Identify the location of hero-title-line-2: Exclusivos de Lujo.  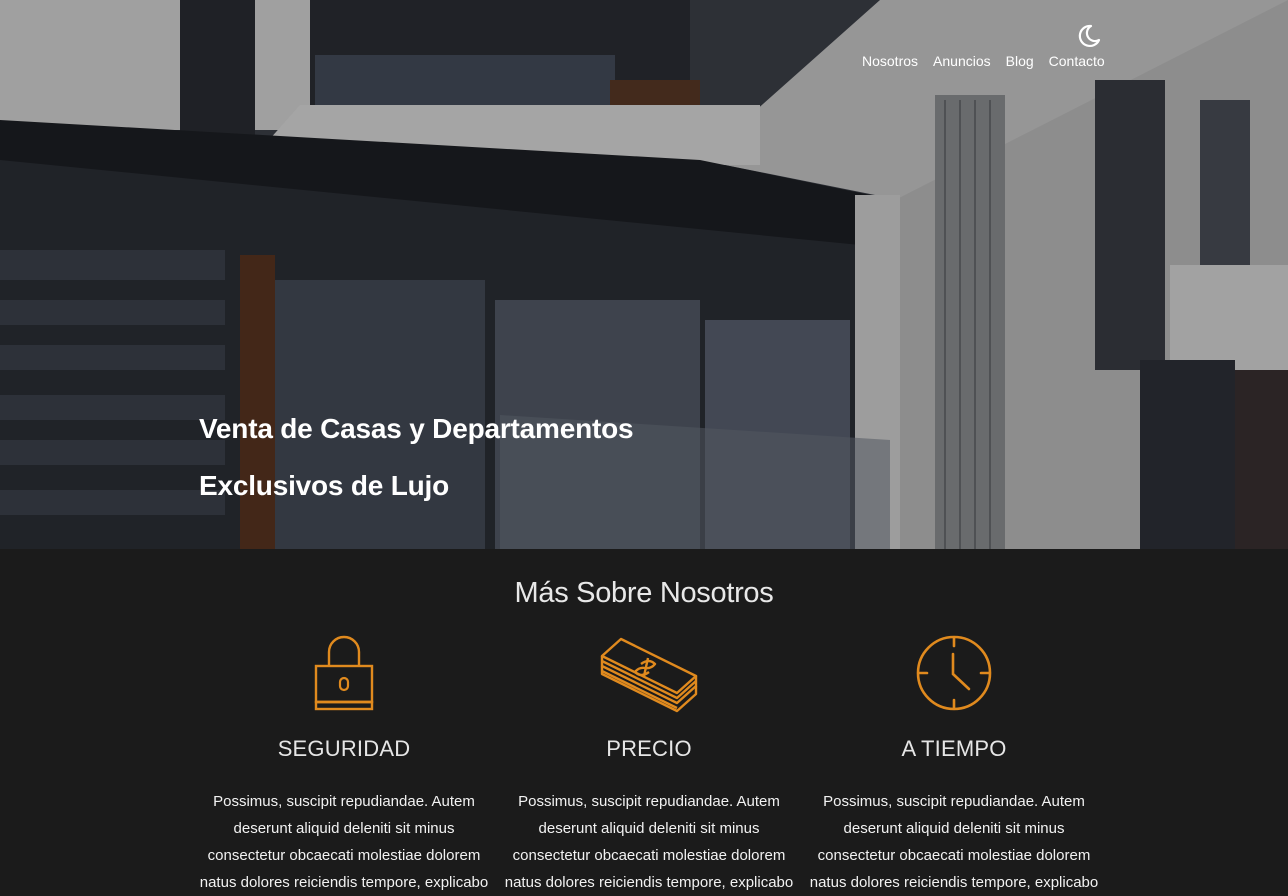
(324, 485).